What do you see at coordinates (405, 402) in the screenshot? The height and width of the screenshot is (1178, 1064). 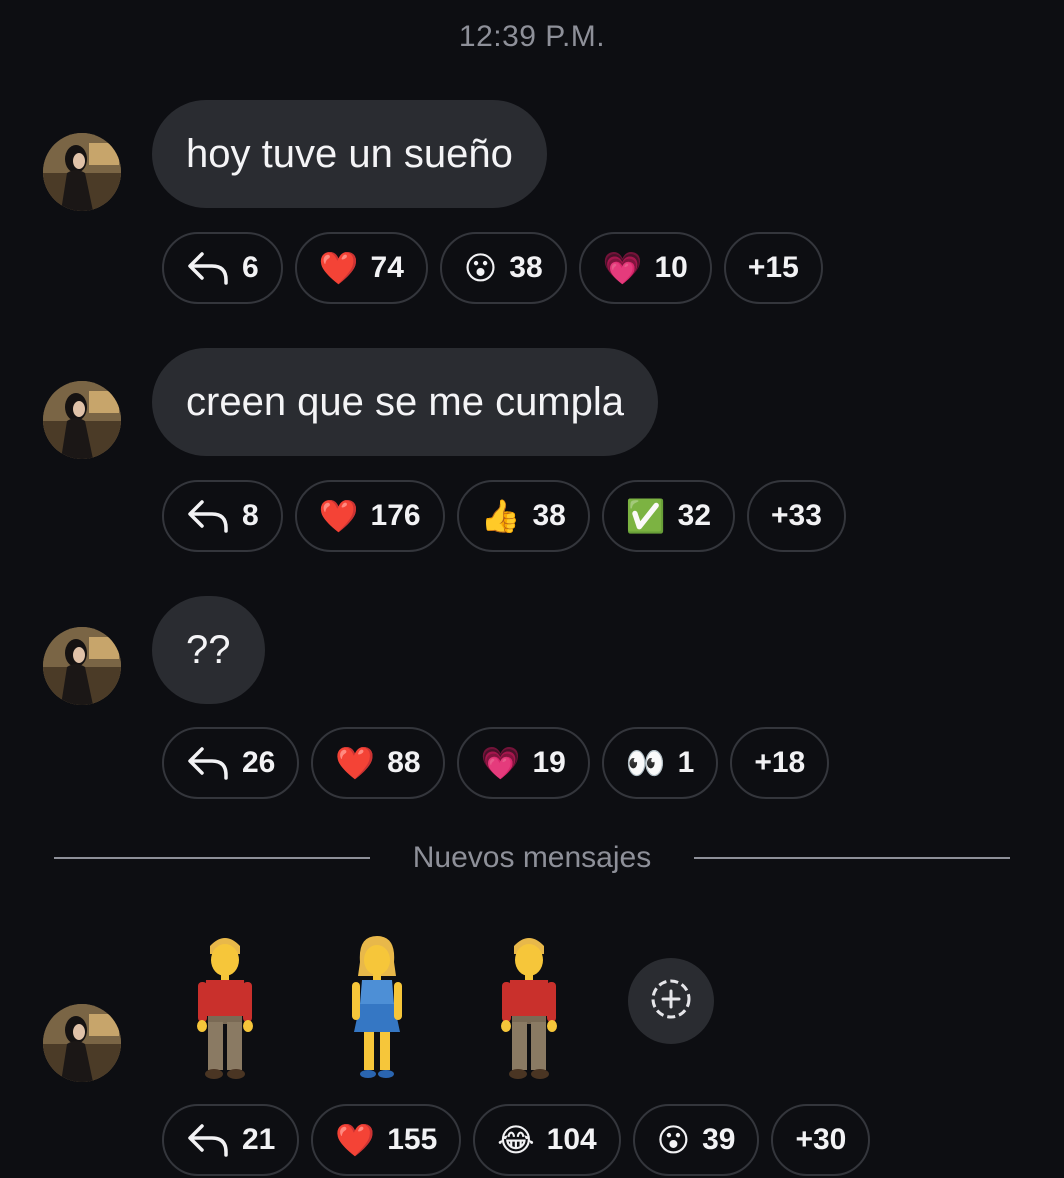 I see `message-bubble: creen que se me cumpla` at bounding box center [405, 402].